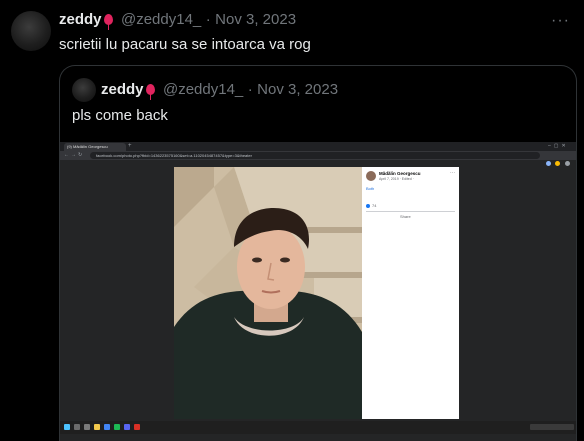  I want to click on tweet-header: zeddy @zeddy14_ · Nov 3, 2023, so click(177, 20).